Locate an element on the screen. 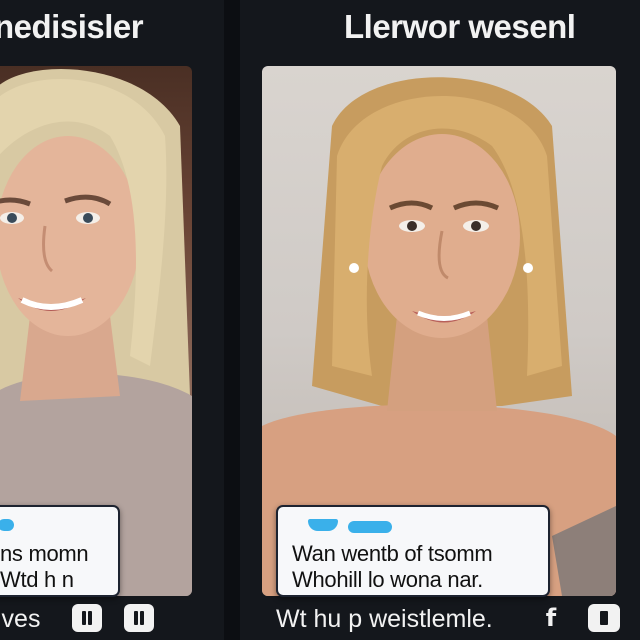  right-panel-title: Llerwor wesenl is located at coordinates (460, 26).